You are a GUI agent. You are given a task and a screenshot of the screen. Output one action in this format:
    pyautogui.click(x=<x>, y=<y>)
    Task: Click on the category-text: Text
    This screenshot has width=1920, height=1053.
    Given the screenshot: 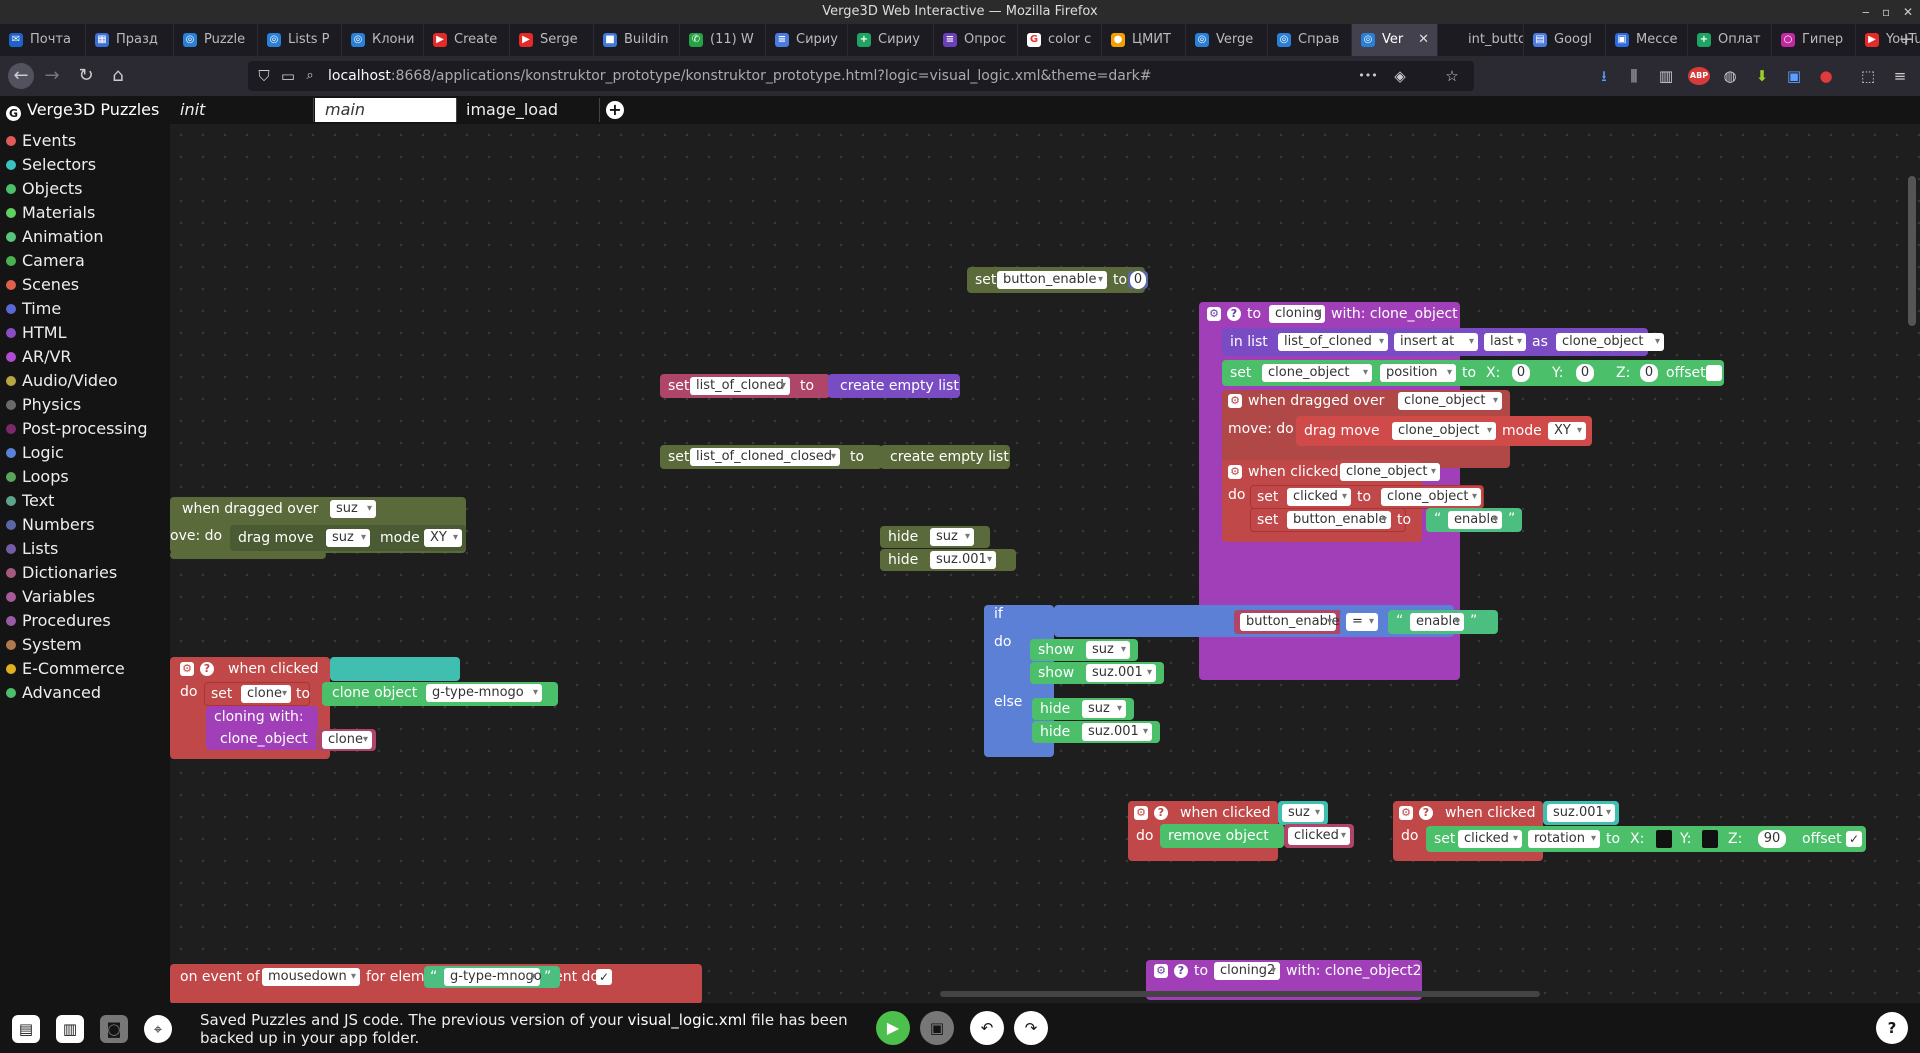 What is the action you would take?
    pyautogui.click(x=30, y=501)
    